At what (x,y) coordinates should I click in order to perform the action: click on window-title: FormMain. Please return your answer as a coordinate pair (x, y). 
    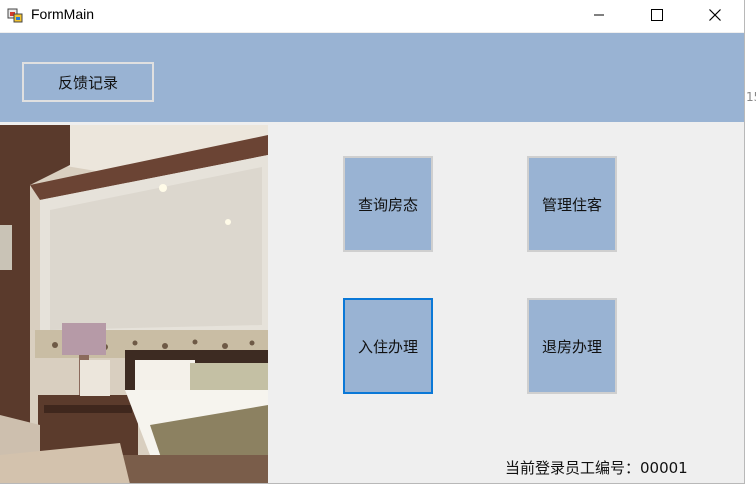
    Looking at the image, I should click on (63, 14).